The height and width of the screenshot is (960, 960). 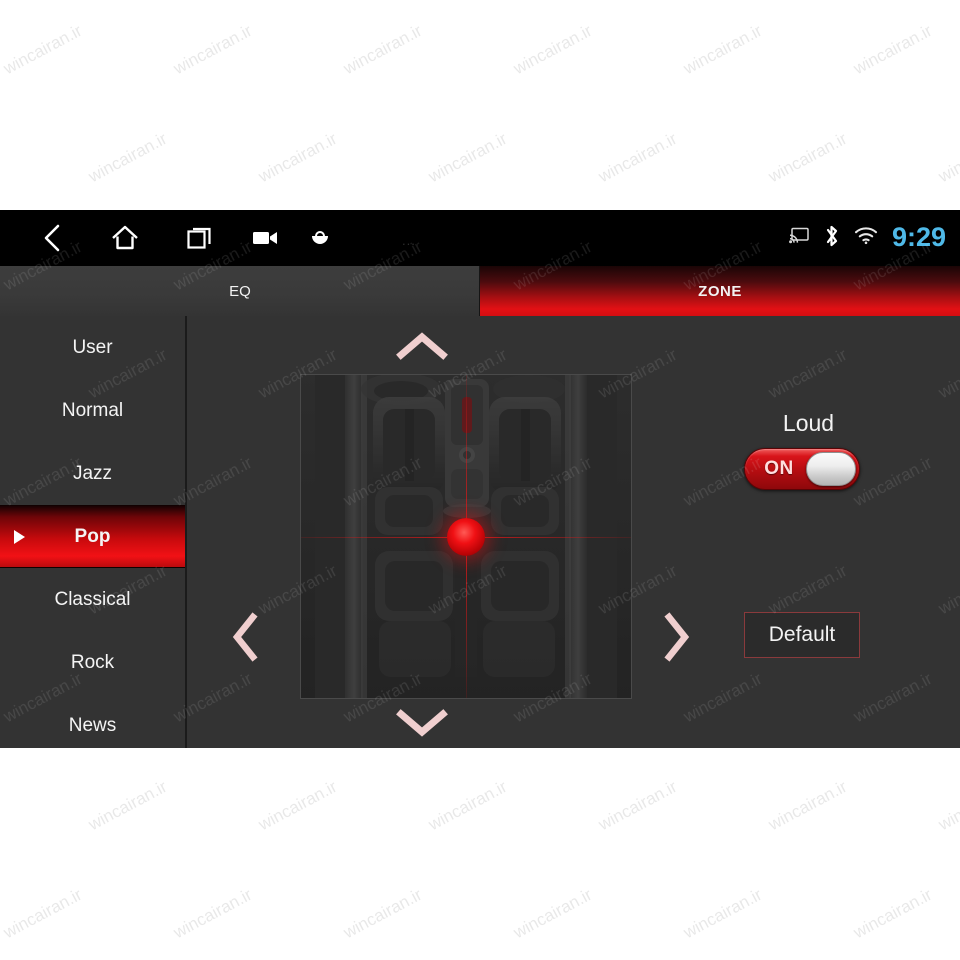 I want to click on loud-toggle-knob, so click(x=831, y=469).